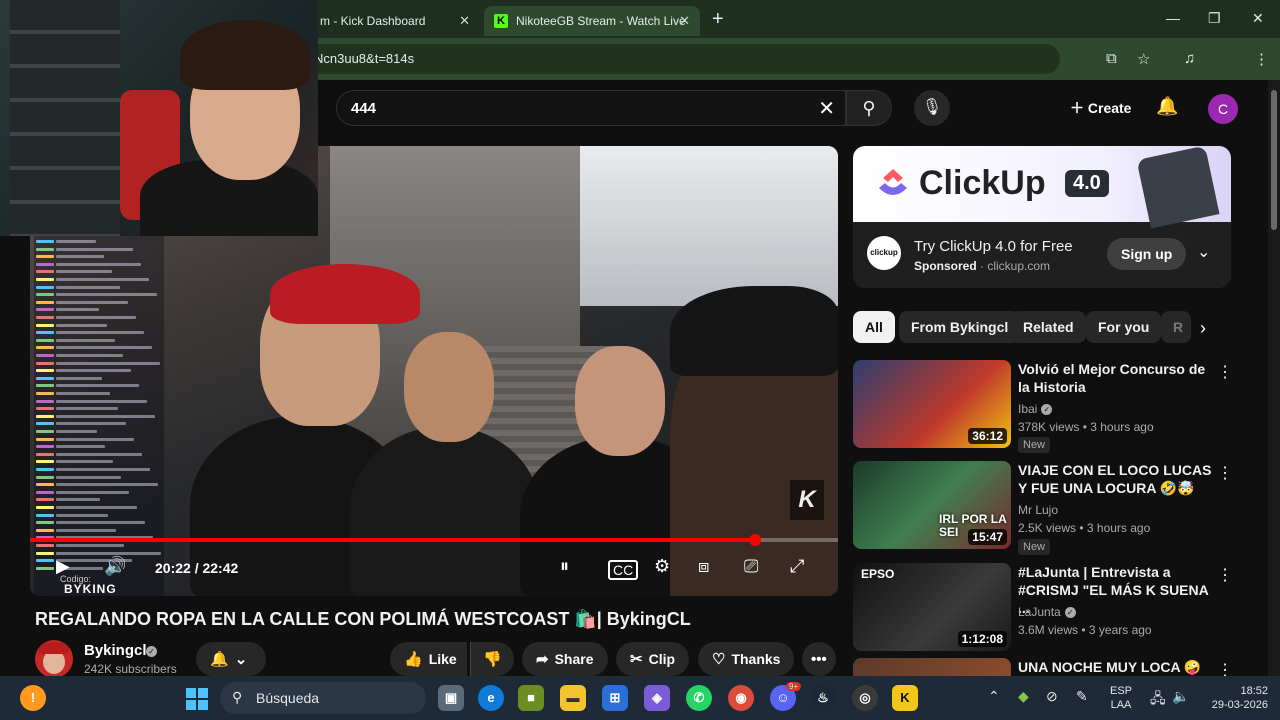  What do you see at coordinates (564, 566) in the screenshot?
I see `autoplay-toggle-icon: ⏸` at bounding box center [564, 566].